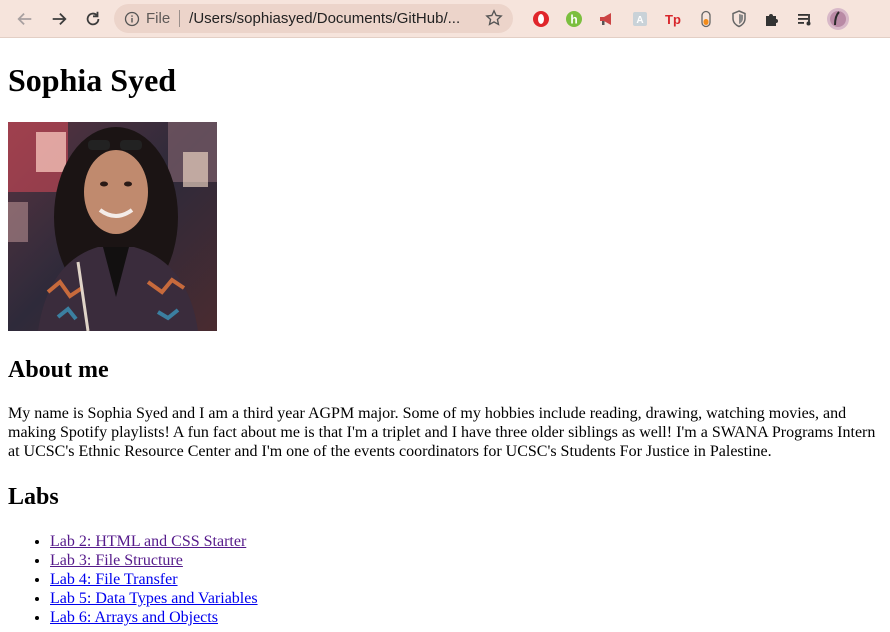  Describe the element at coordinates (58, 370) in the screenshot. I see `about-heading: About me` at that location.